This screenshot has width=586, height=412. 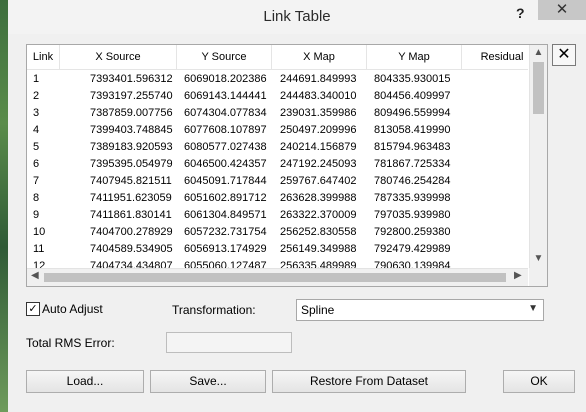 What do you see at coordinates (412, 249) in the screenshot?
I see `cell-y-map: 792479.429989` at bounding box center [412, 249].